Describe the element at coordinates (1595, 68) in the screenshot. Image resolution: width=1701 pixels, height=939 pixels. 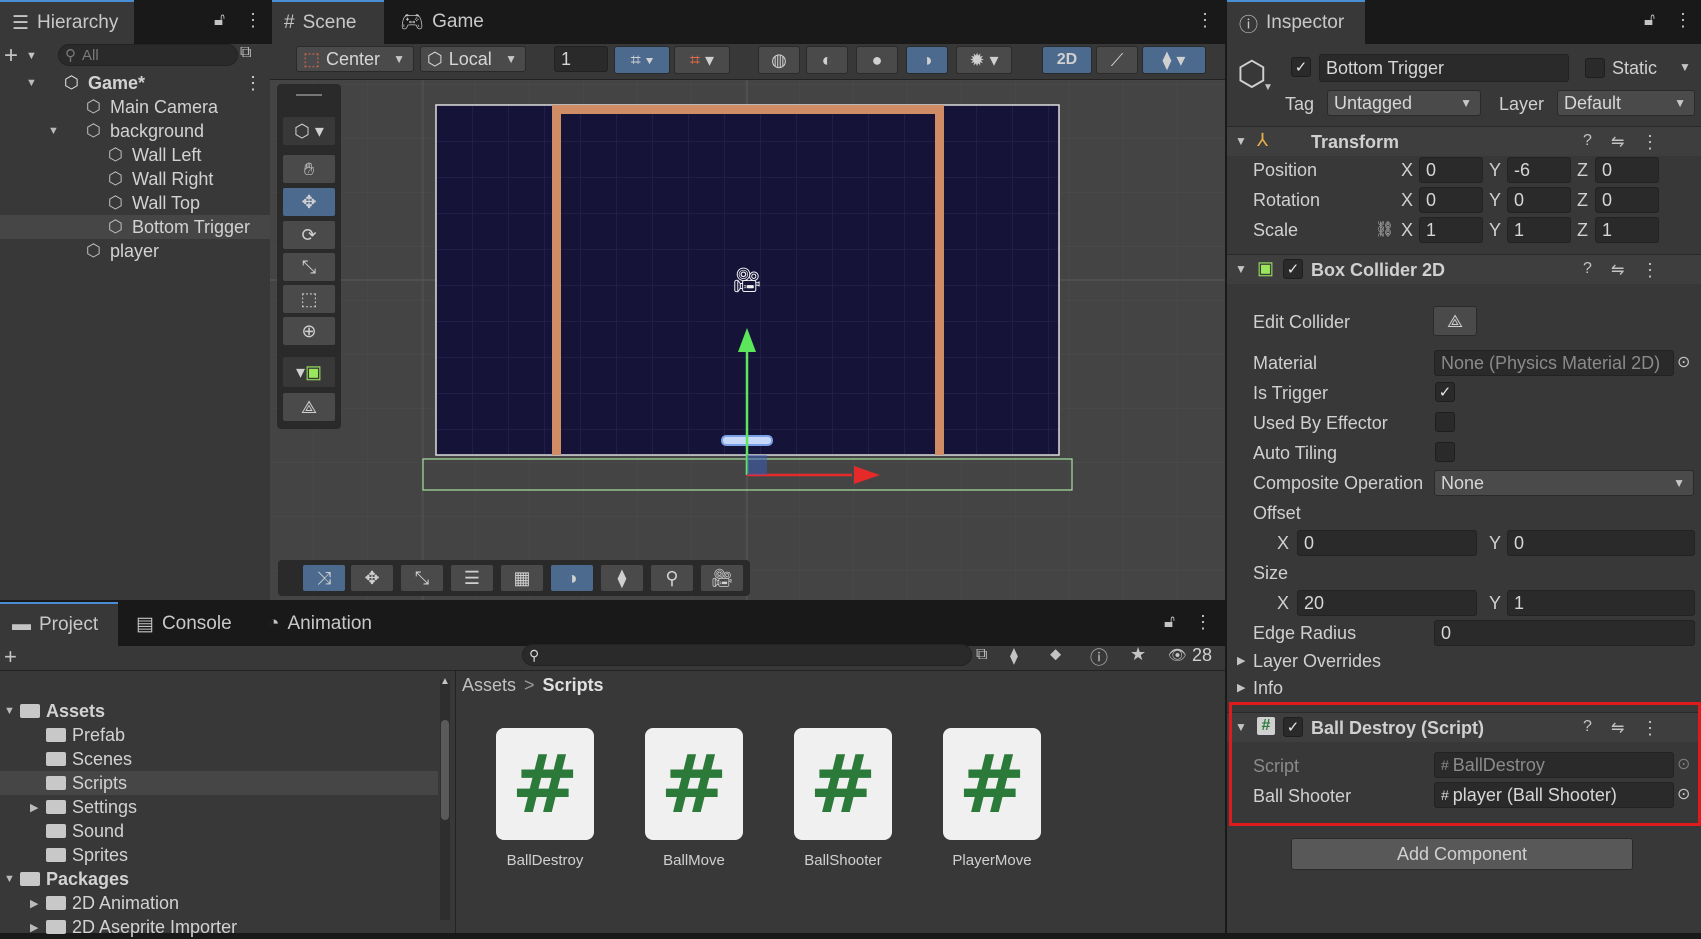
I see `static-checkbox` at that location.